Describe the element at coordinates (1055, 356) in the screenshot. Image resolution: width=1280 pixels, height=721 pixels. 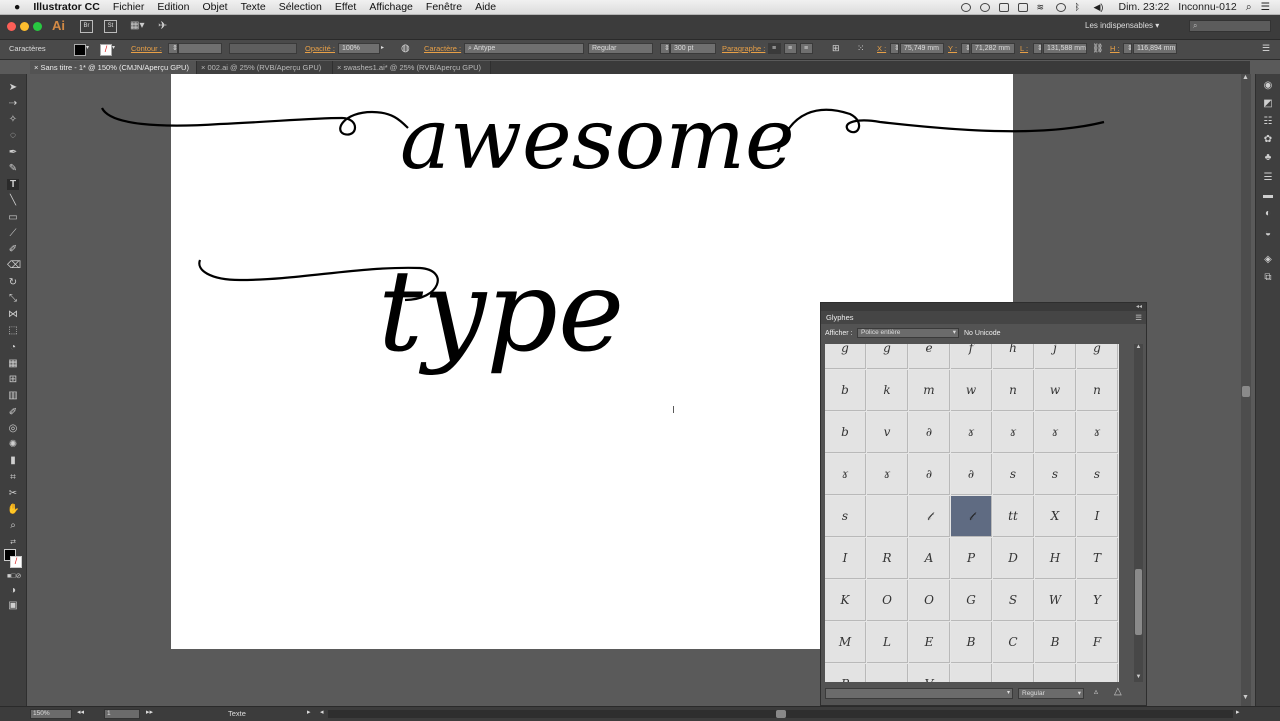
I see `glyph-cell: j` at that location.